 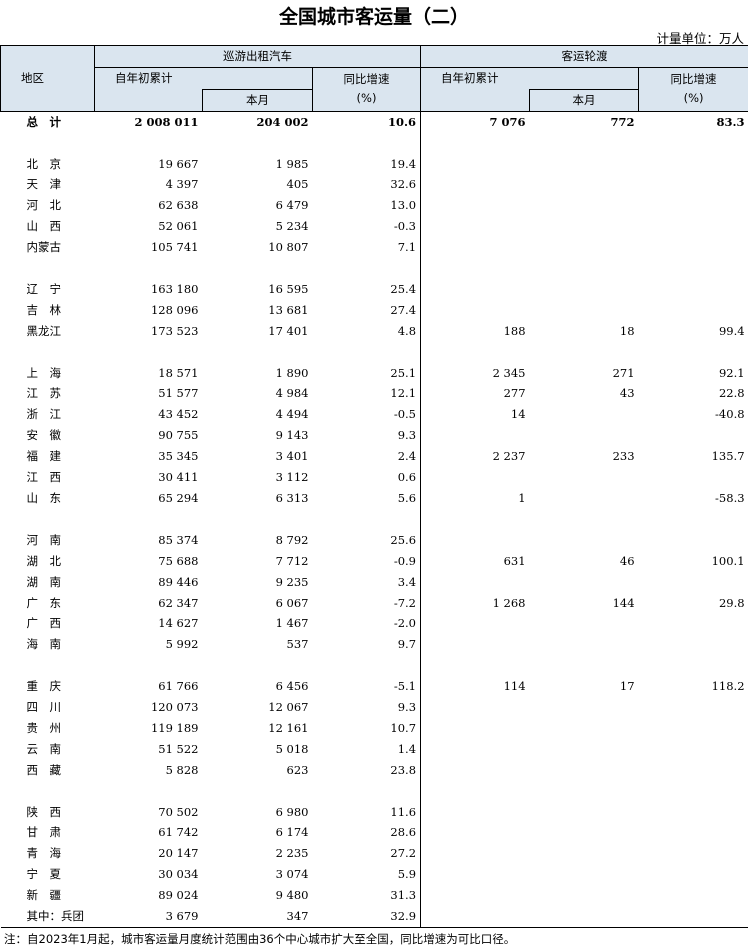 What do you see at coordinates (292, 435) in the screenshot?
I see `taxi-month-cell: 9 143` at bounding box center [292, 435].